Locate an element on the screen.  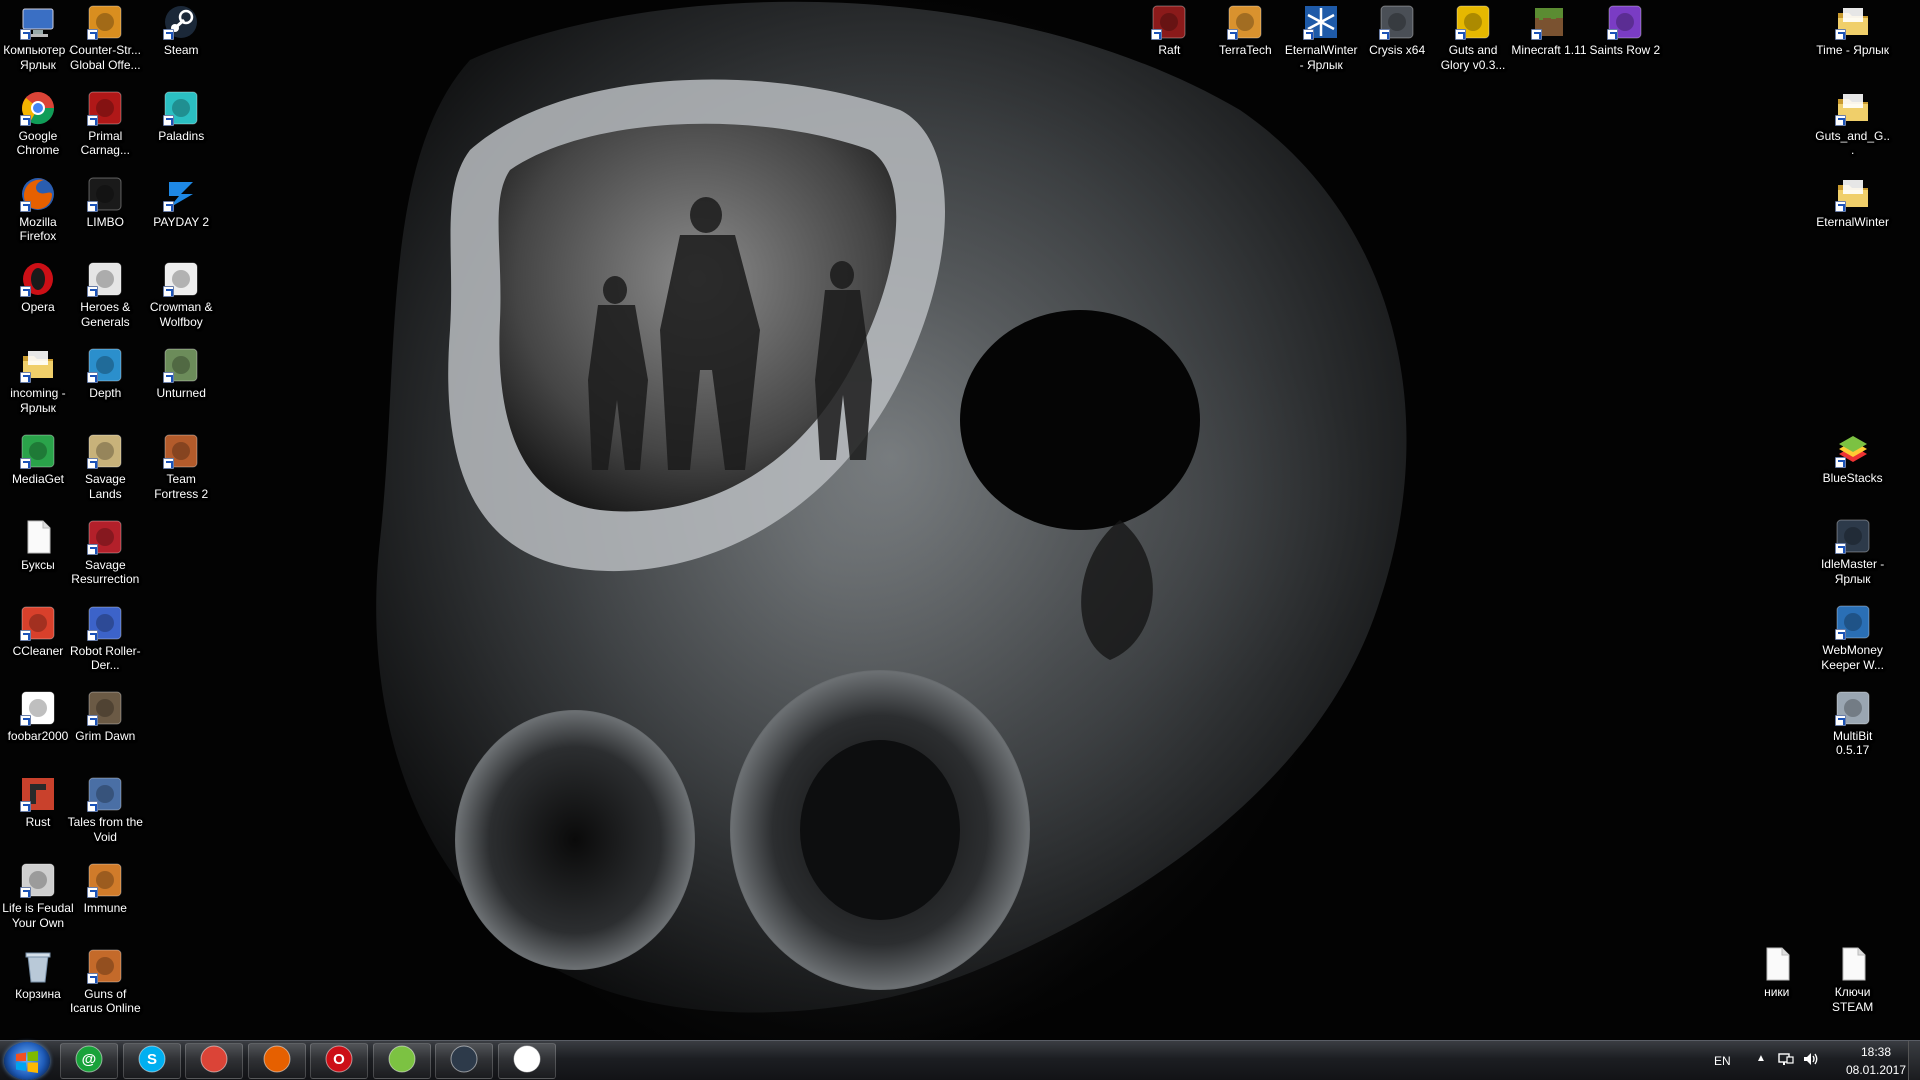
desktop-shortcut: Heroes & Generals is located at coordinates (105, 293).